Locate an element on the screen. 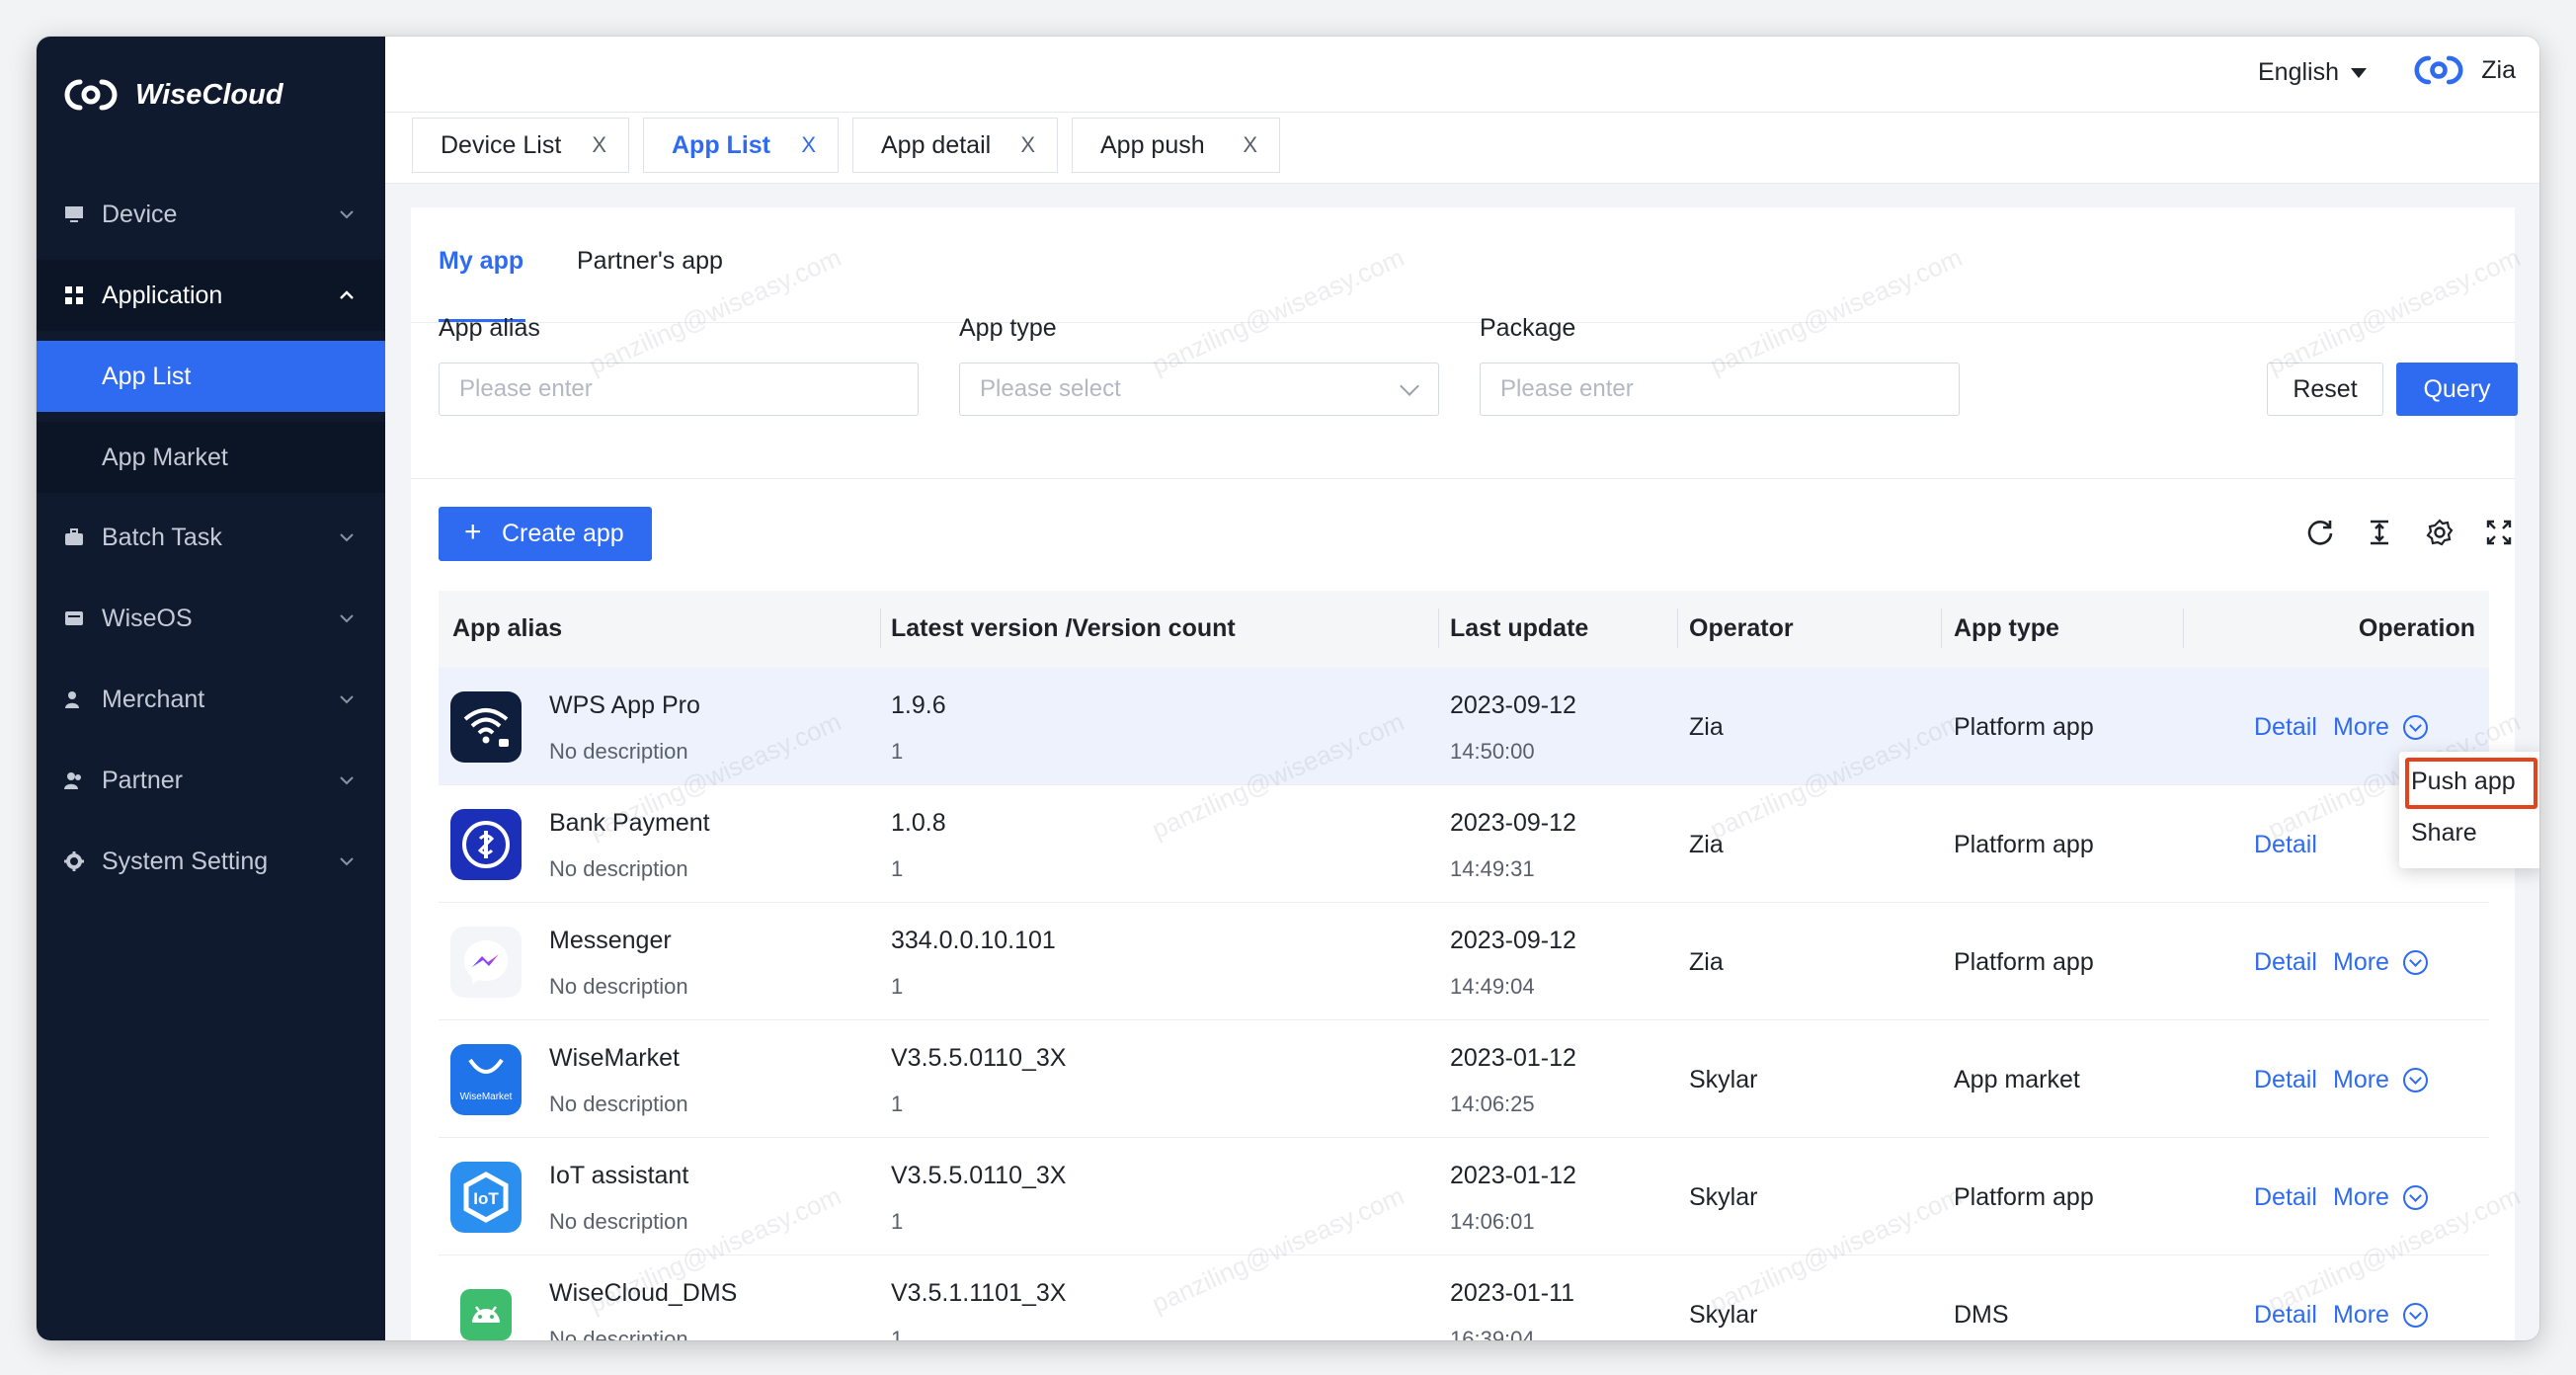  column-header: App type is located at coordinates (2006, 628).